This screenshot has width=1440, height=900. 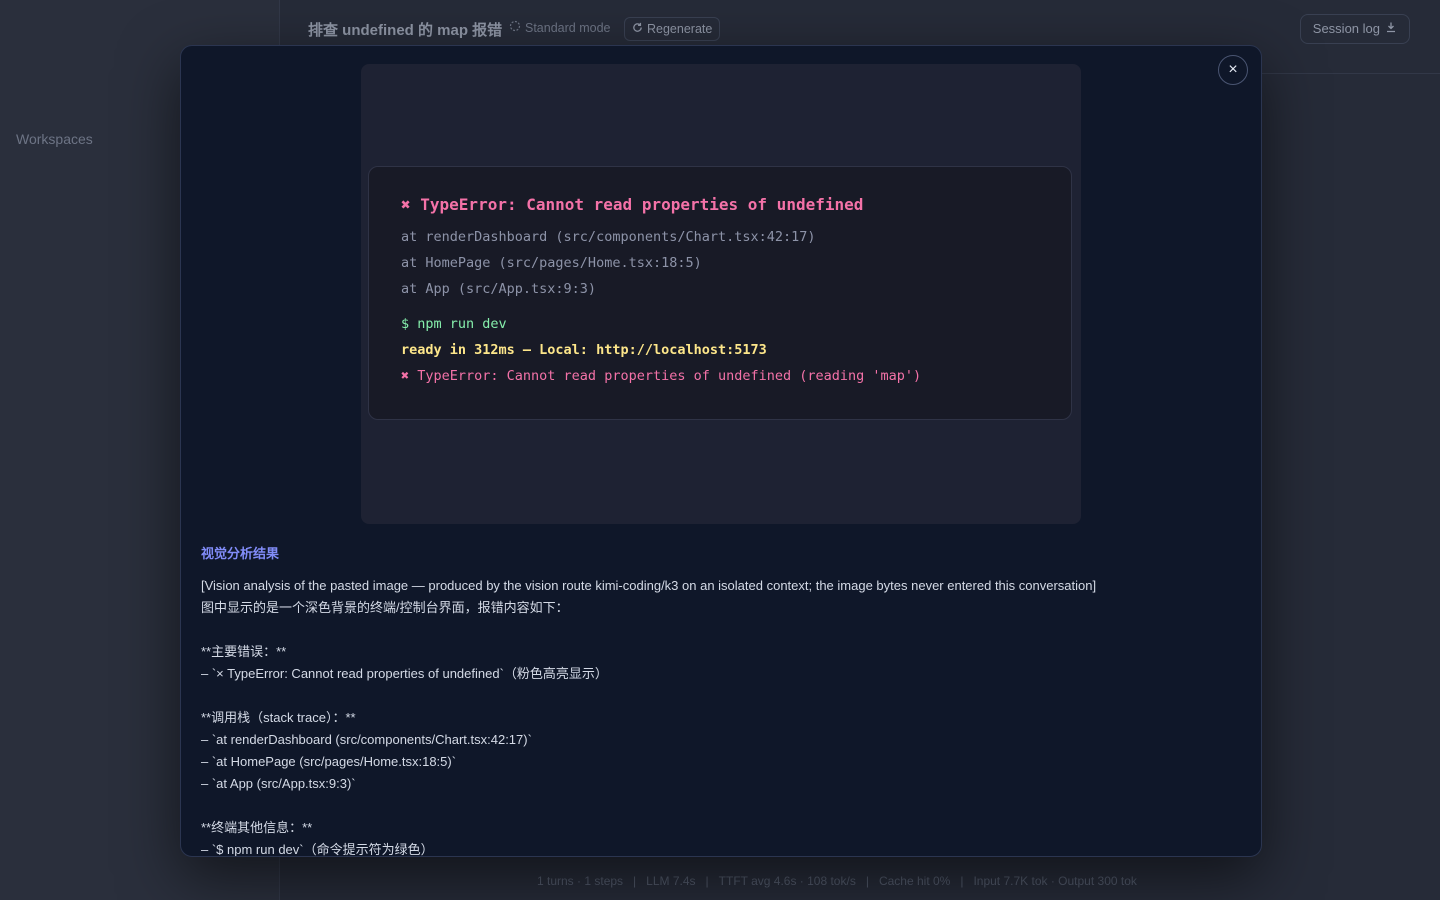 I want to click on stack-frame: at HomePage (src/pages/Home.tsx:18:5), so click(x=551, y=263).